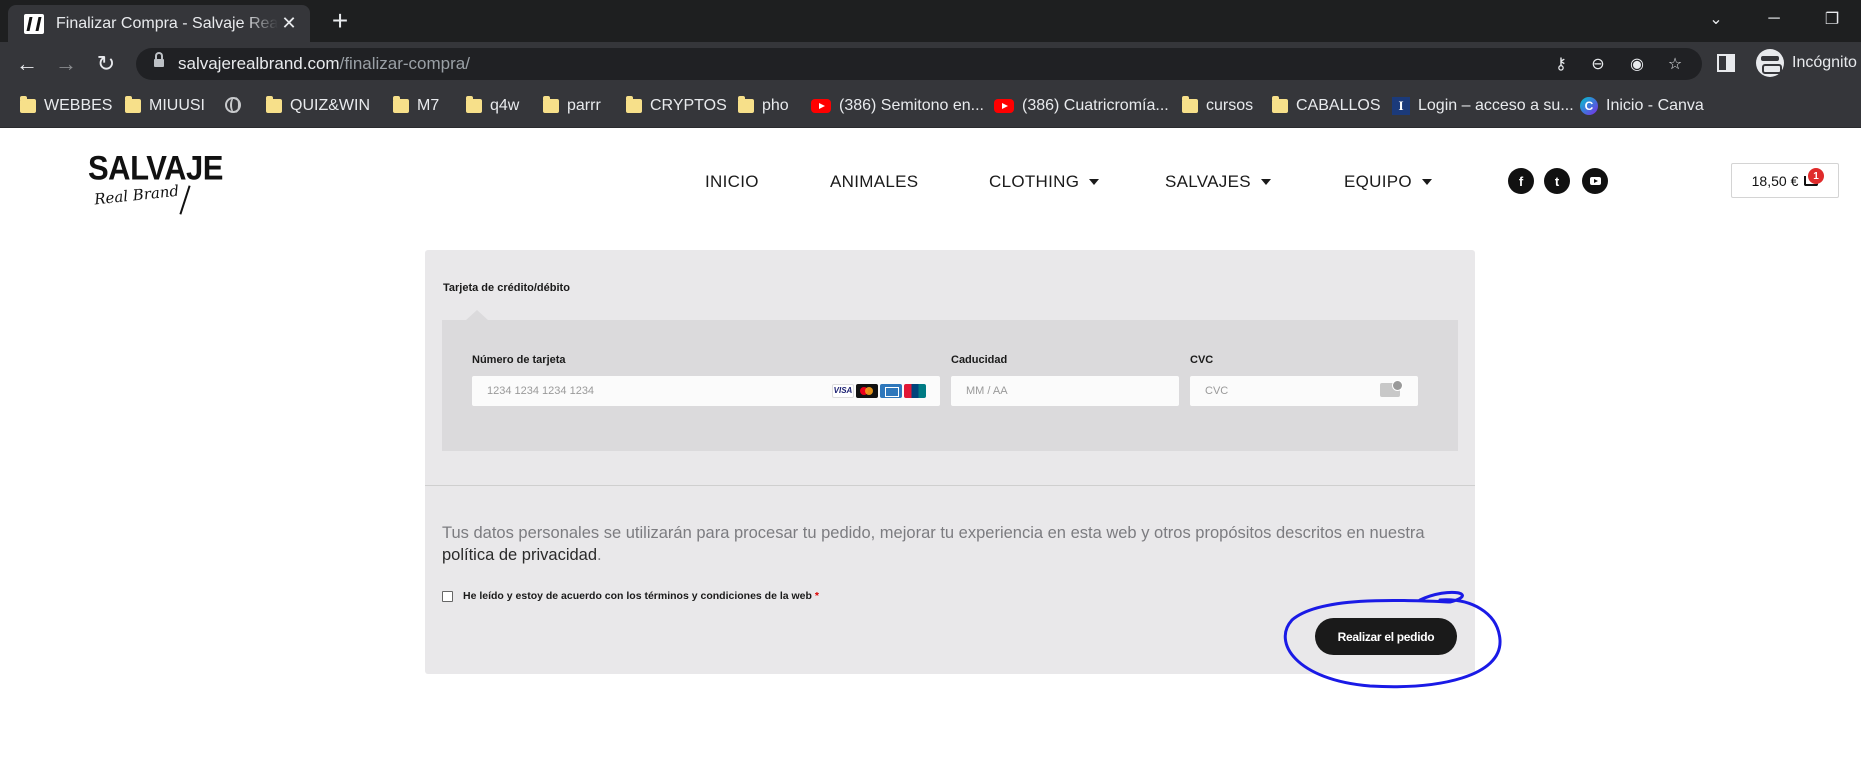  Describe the element at coordinates (1824, 62) in the screenshot. I see `incognito-label: Incógnito` at that location.